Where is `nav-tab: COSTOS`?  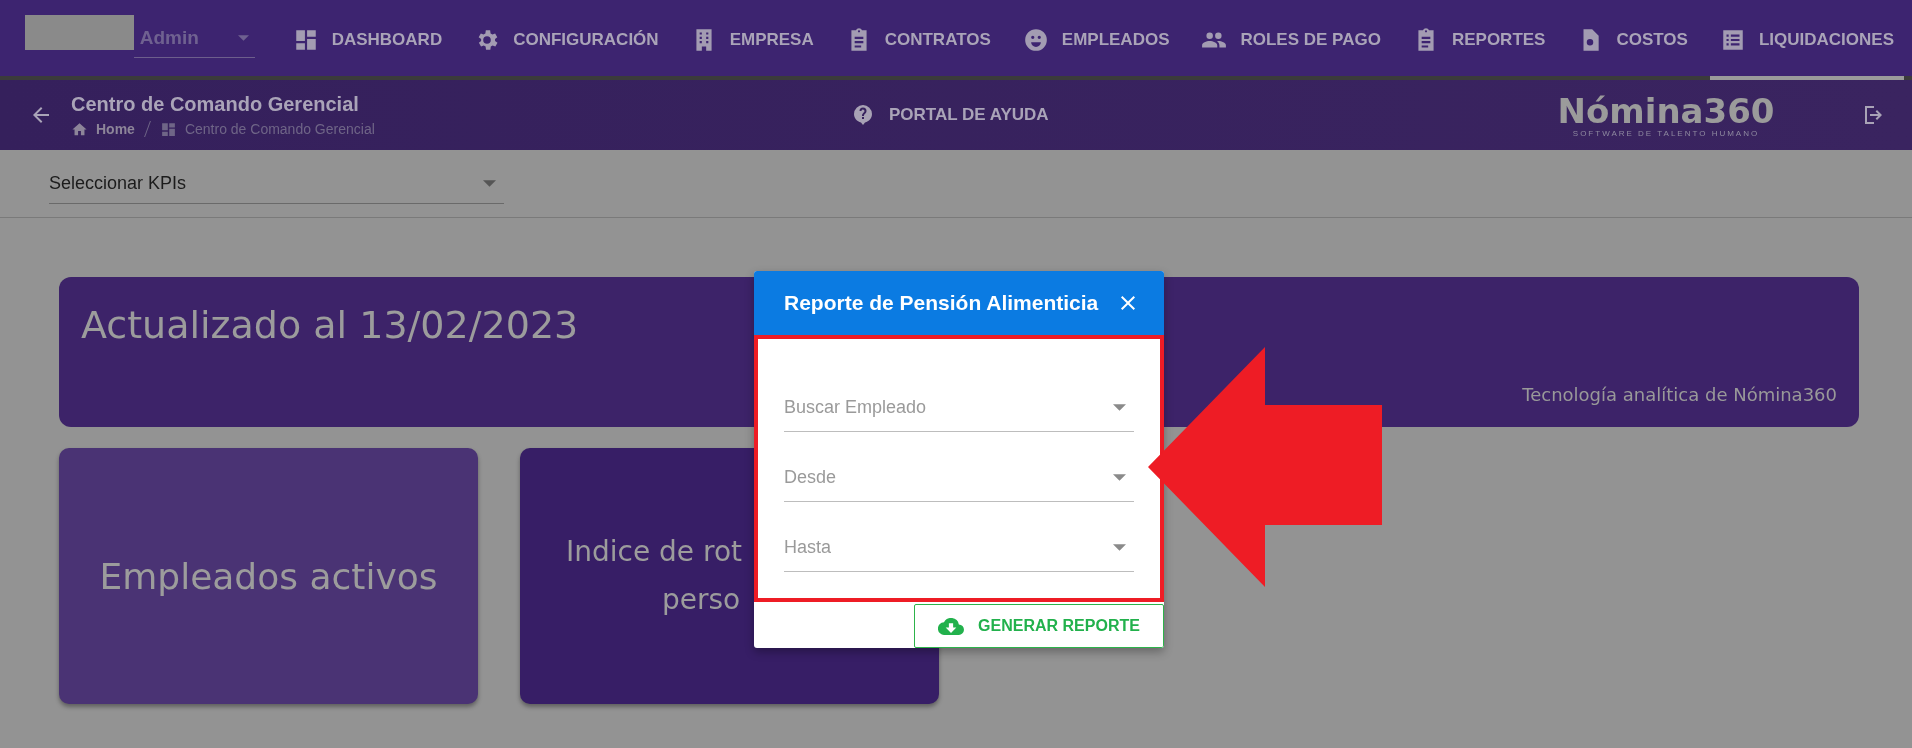 nav-tab: COSTOS is located at coordinates (1632, 40).